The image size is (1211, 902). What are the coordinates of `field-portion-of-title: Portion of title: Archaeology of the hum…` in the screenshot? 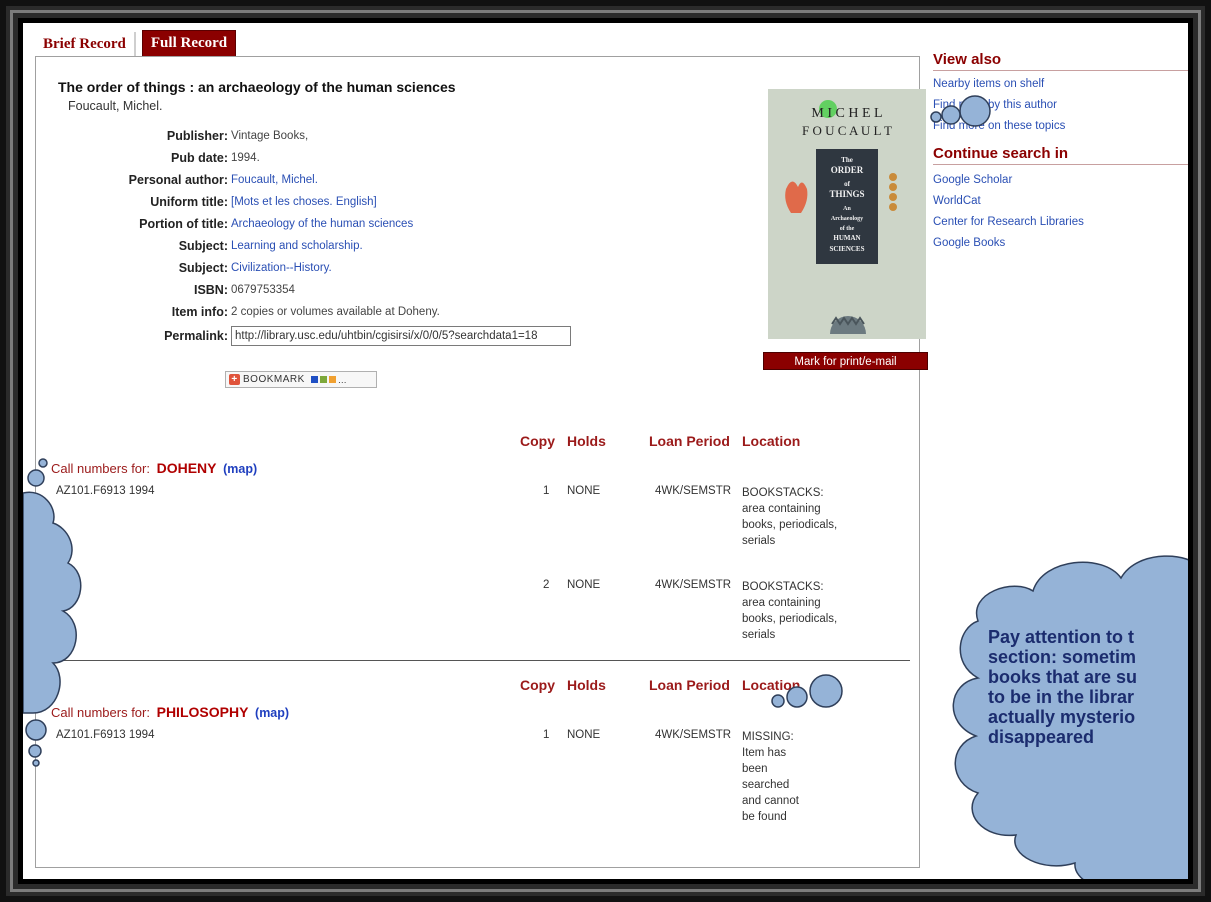 It's located at (396, 224).